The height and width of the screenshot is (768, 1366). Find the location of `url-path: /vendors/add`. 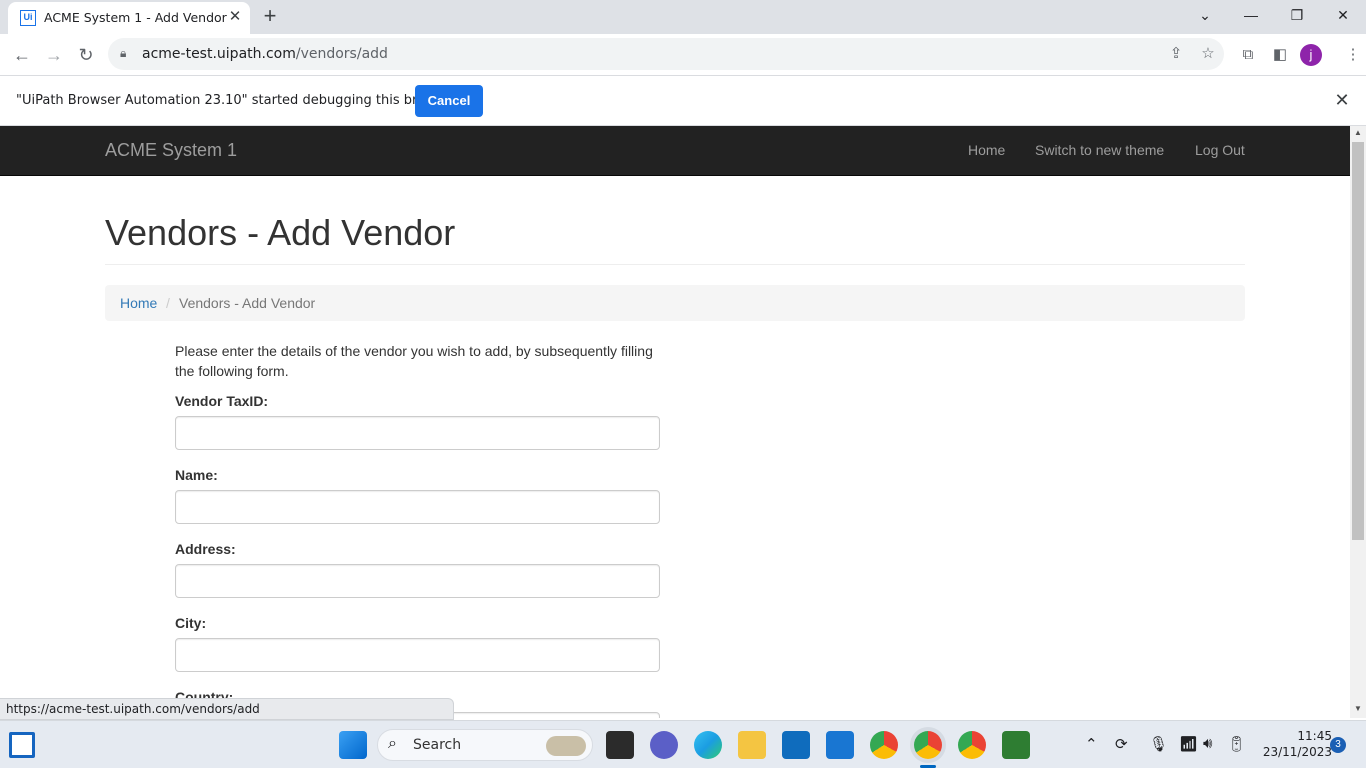

url-path: /vendors/add is located at coordinates (341, 54).